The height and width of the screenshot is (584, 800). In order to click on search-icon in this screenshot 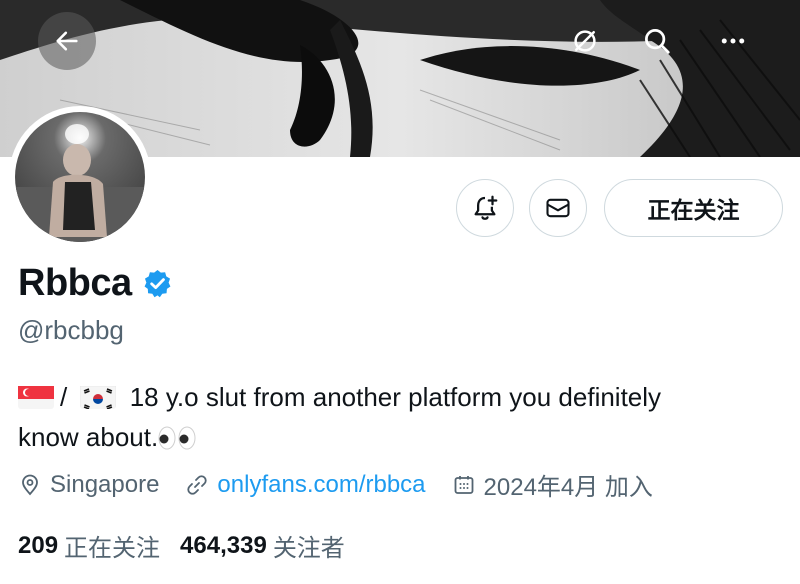, I will do `click(657, 41)`.